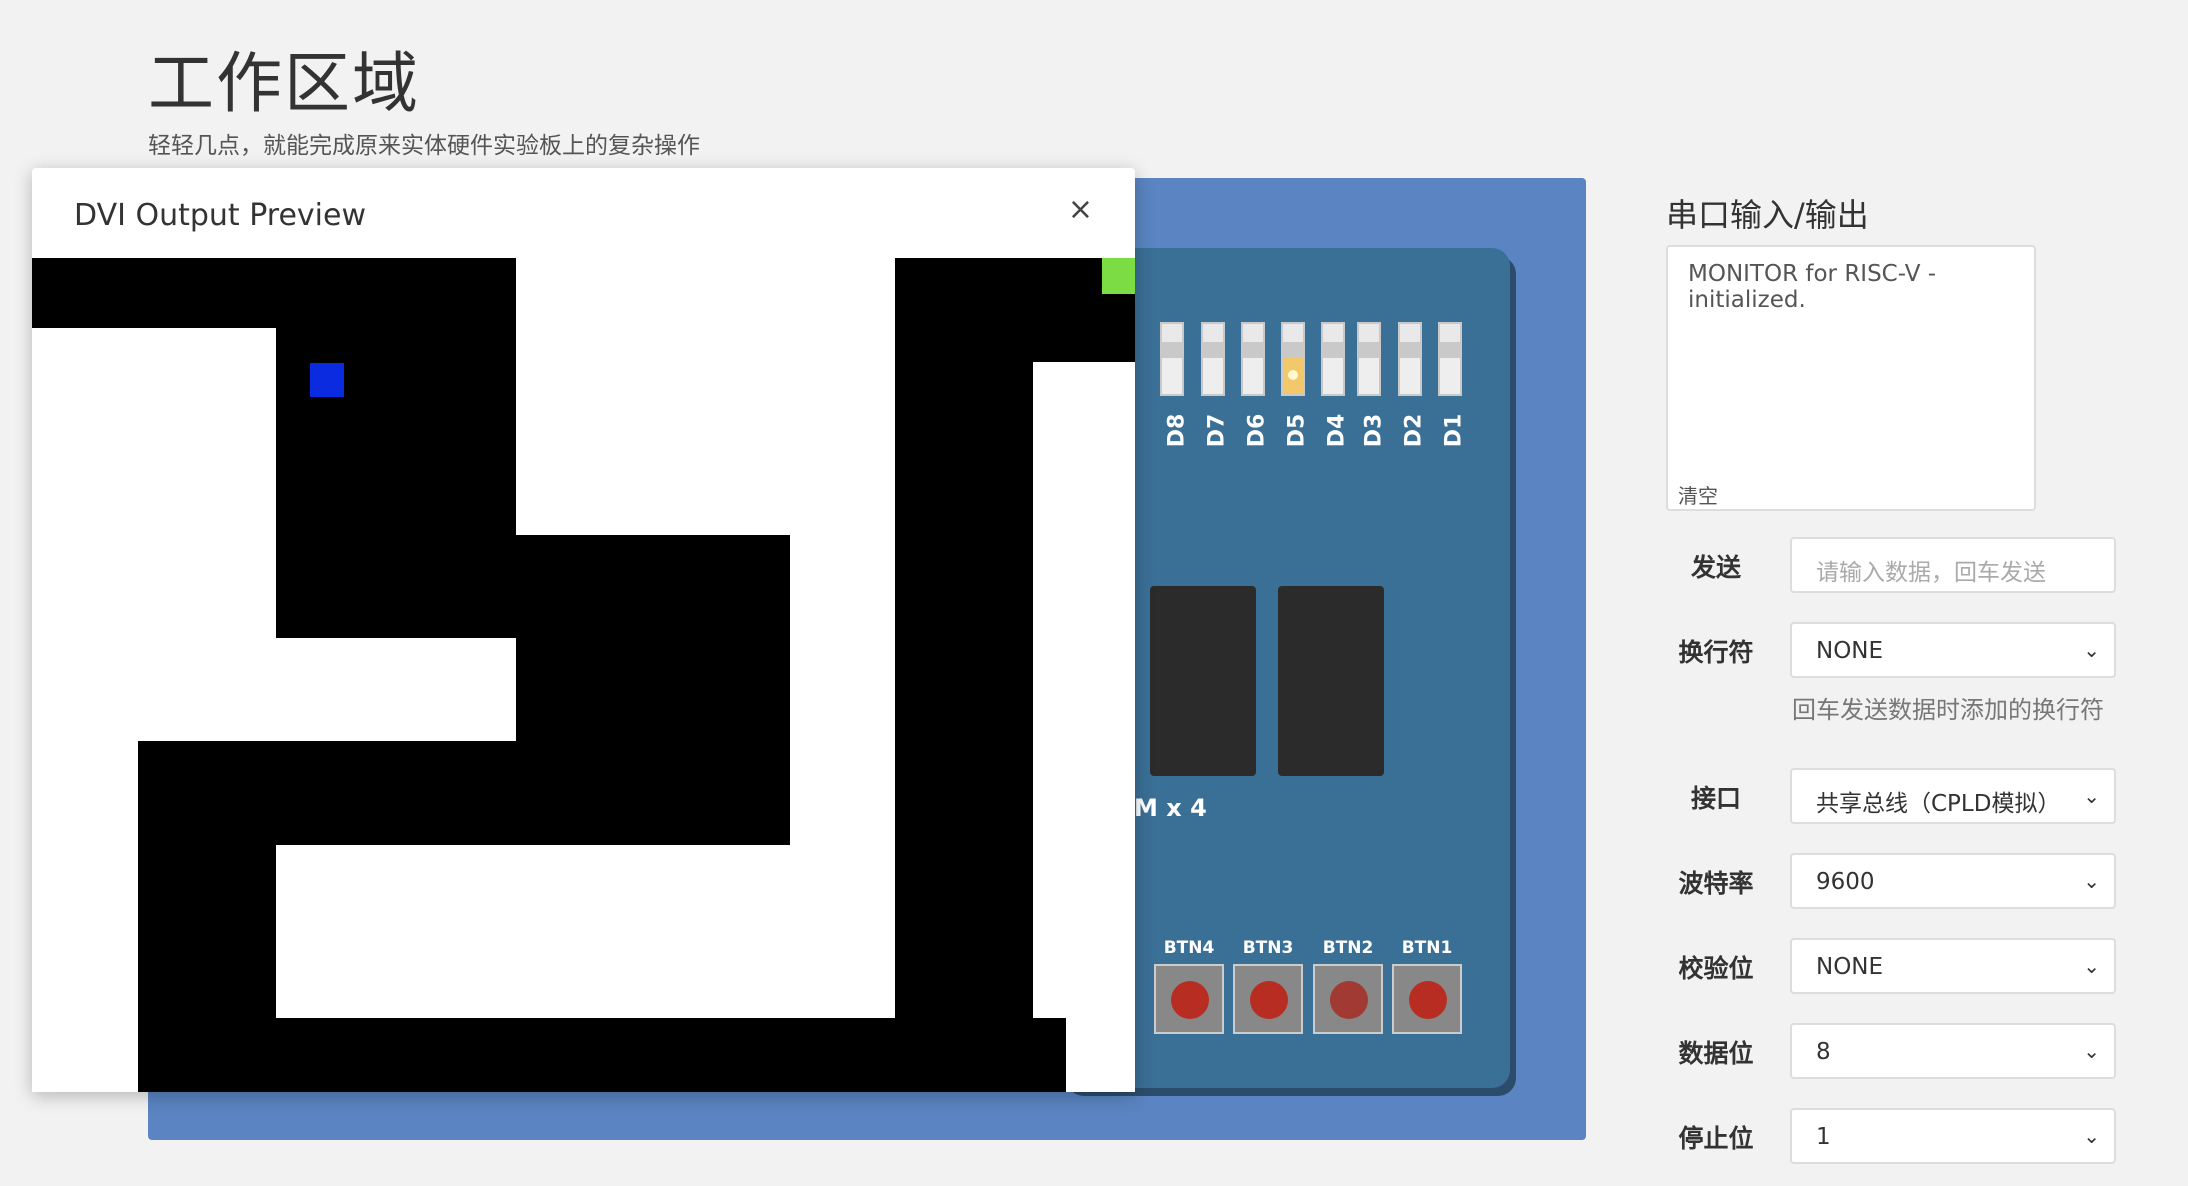 This screenshot has width=2188, height=1186. I want to click on led-label-d6: D6, so click(1257, 430).